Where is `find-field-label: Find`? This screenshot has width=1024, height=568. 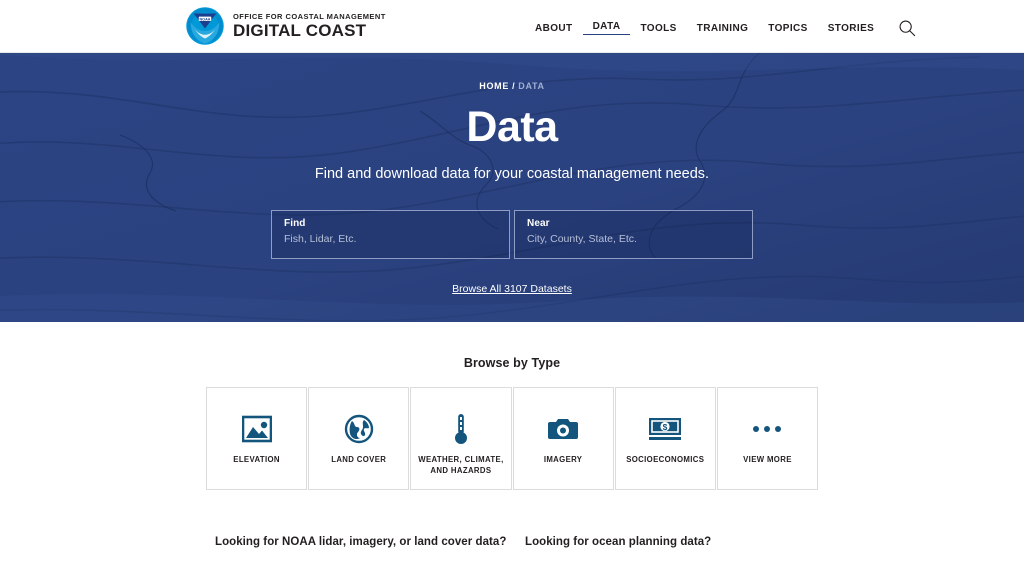 find-field-label: Find is located at coordinates (295, 224).